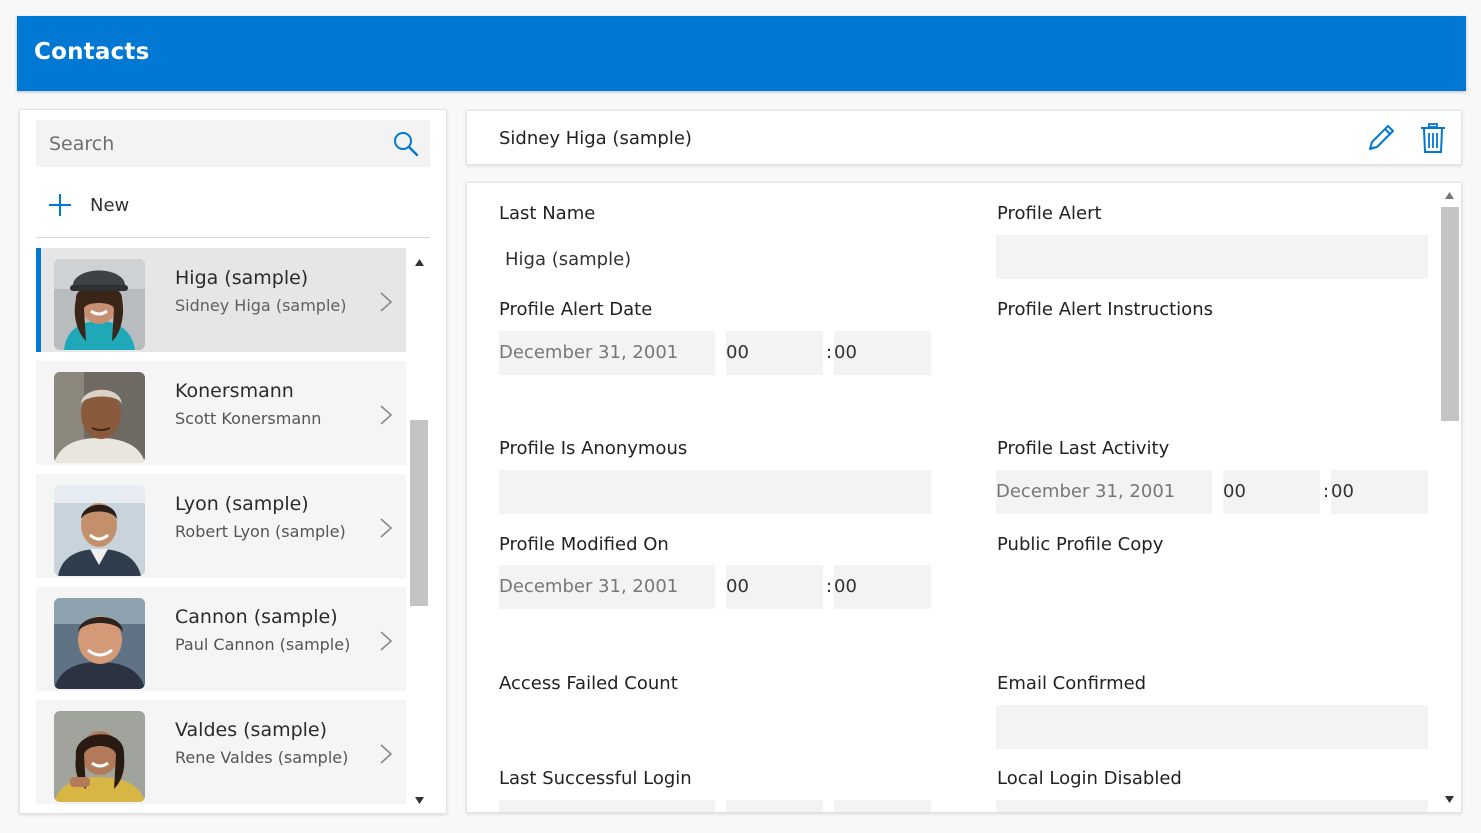 The width and height of the screenshot is (1481, 833). What do you see at coordinates (715, 492) in the screenshot?
I see `profile-is-anonymous-field` at bounding box center [715, 492].